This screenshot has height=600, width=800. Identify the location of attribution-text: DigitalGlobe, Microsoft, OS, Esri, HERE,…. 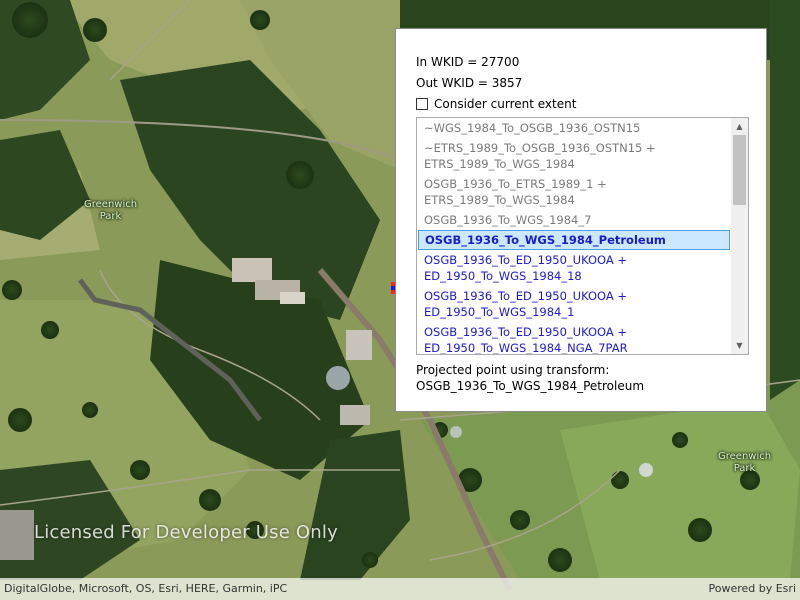
(145, 588).